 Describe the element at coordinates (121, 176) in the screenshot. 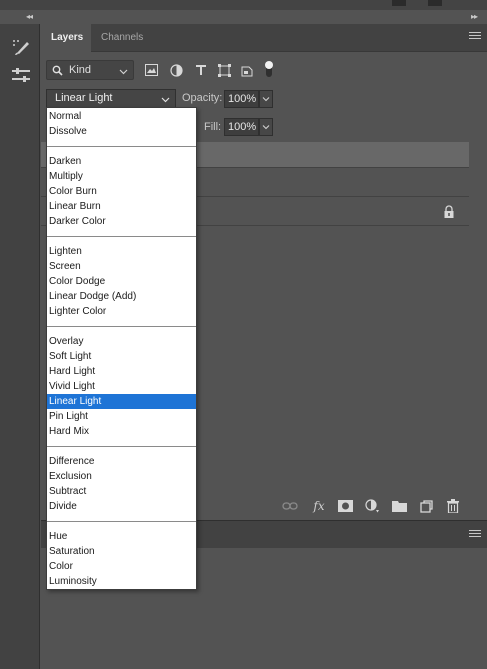

I see `blend-option-multiply: Multiply` at that location.